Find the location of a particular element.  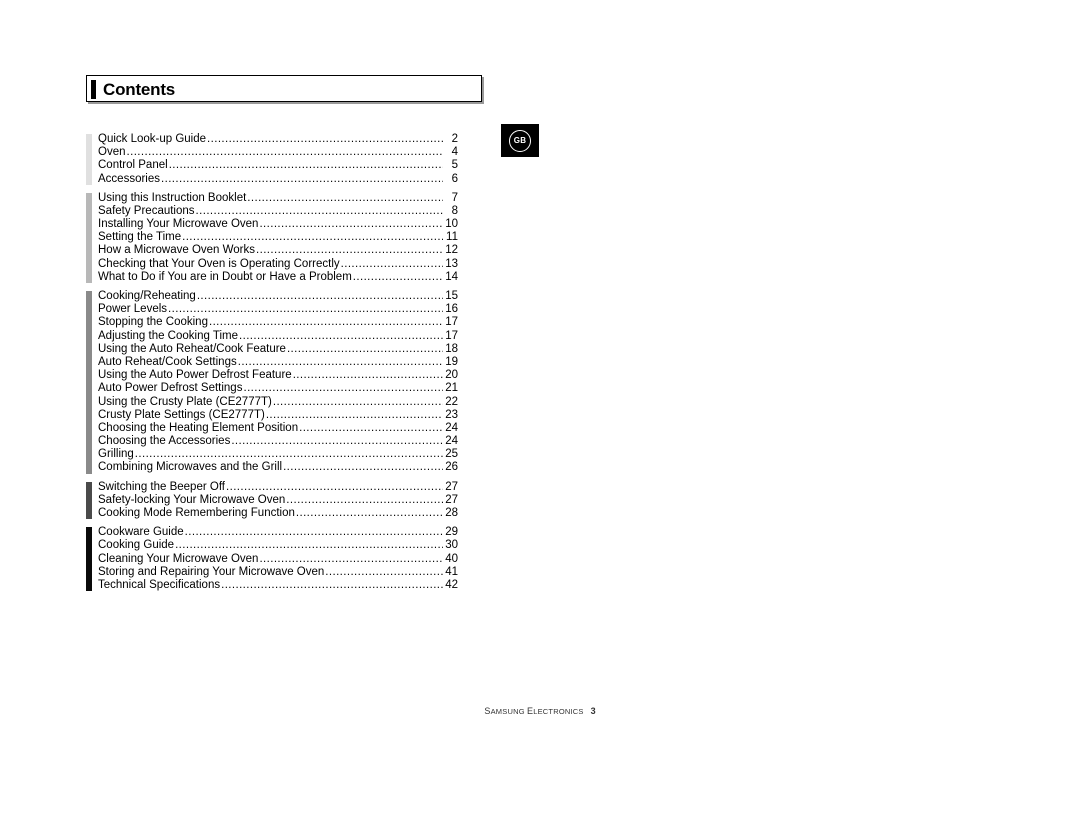

toc-entry-title: Choosing the Accessories is located at coordinates (164, 441).